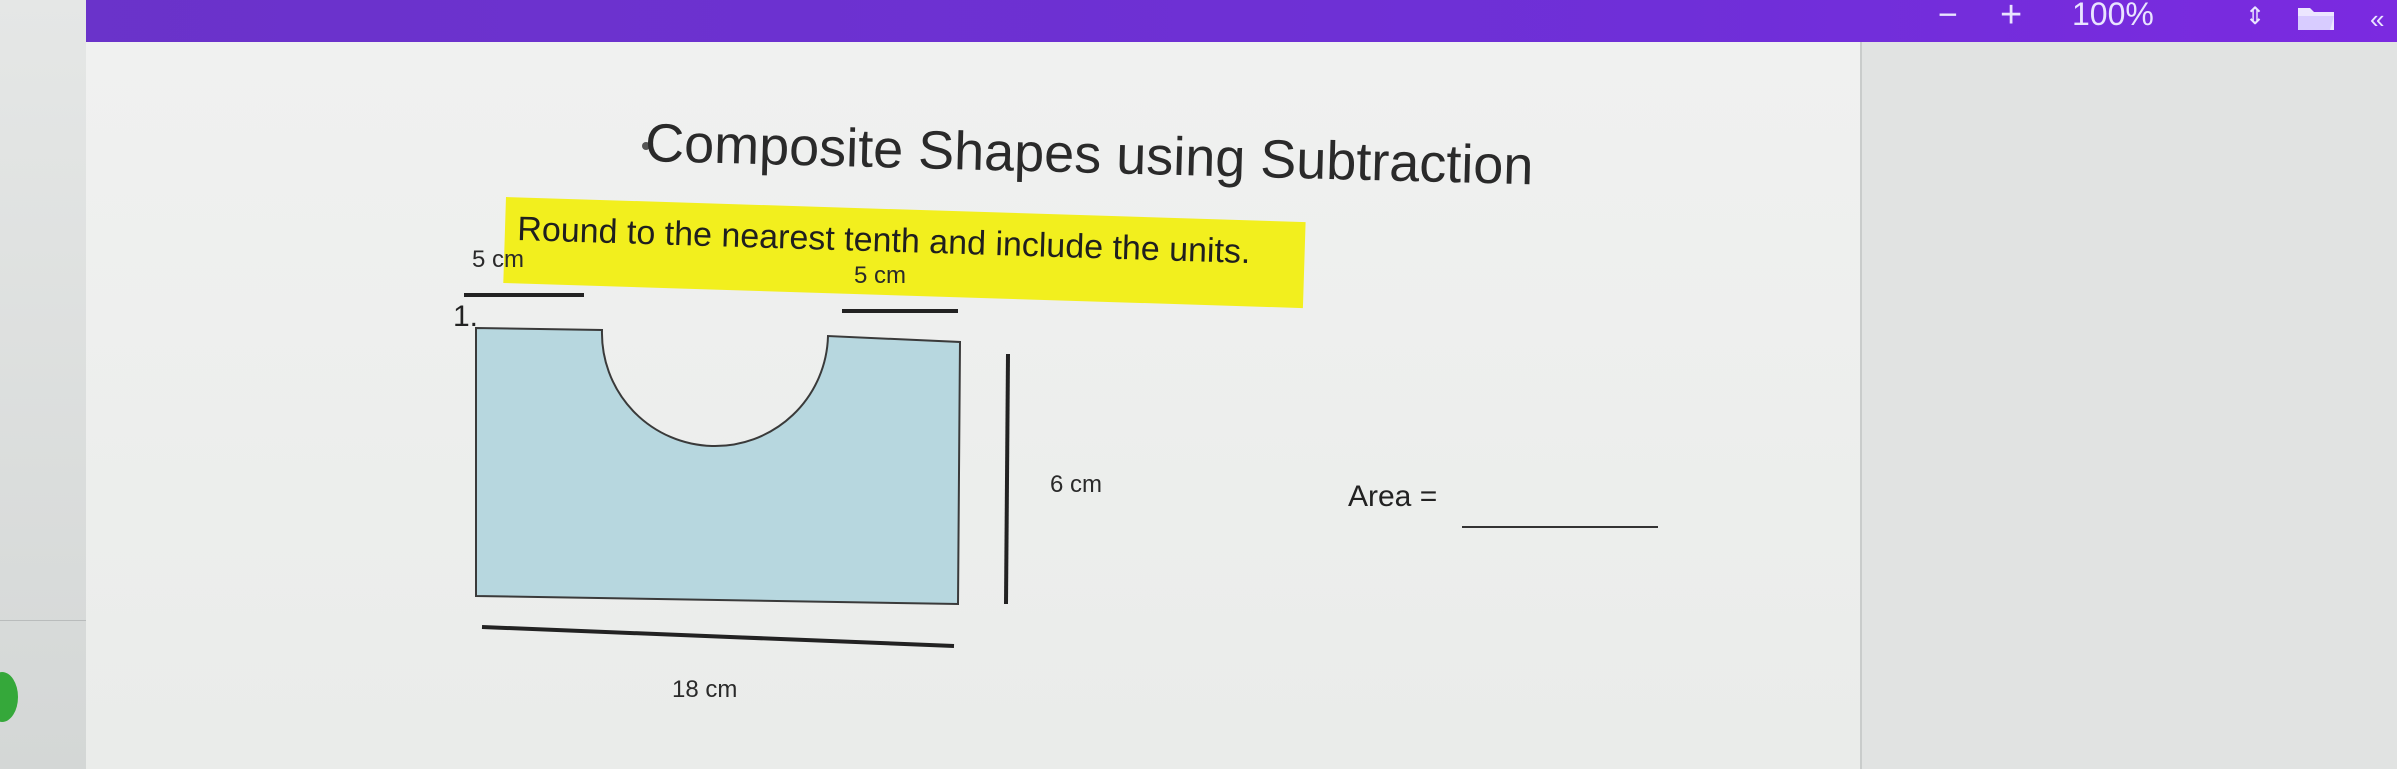 This screenshot has width=2397, height=769. Describe the element at coordinates (2011, 18) in the screenshot. I see `zoom-in-button: +` at that location.